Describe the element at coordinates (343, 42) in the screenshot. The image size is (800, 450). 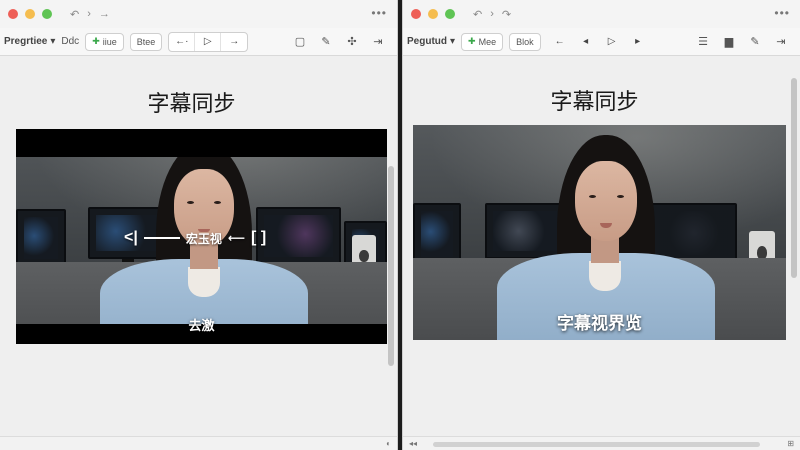
I see `left-tool-icons: ▢ ✎ ✣ ⇥` at that location.